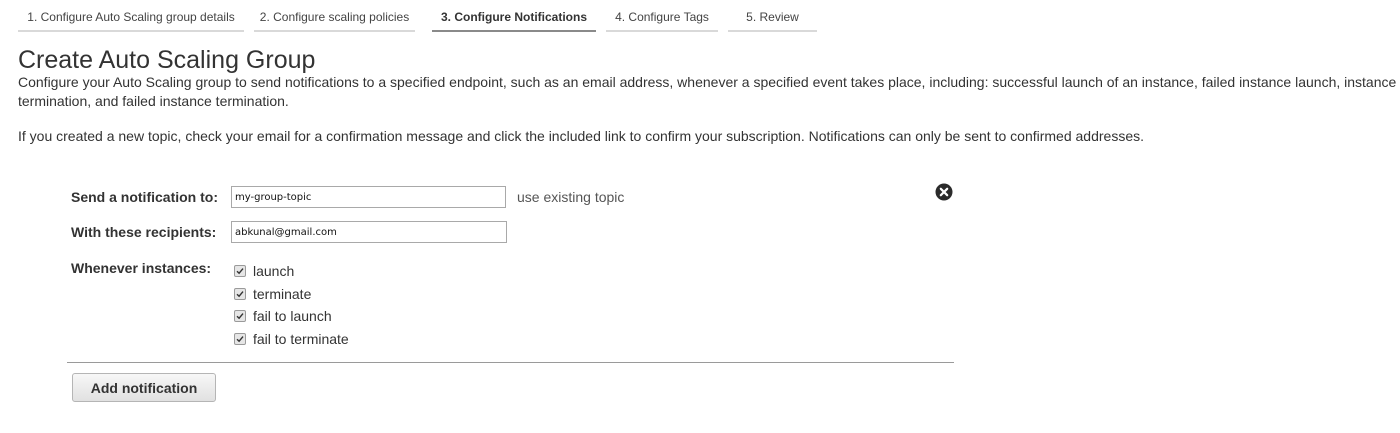  Describe the element at coordinates (240, 339) in the screenshot. I see `checkbox-fail-to-terminate` at that location.